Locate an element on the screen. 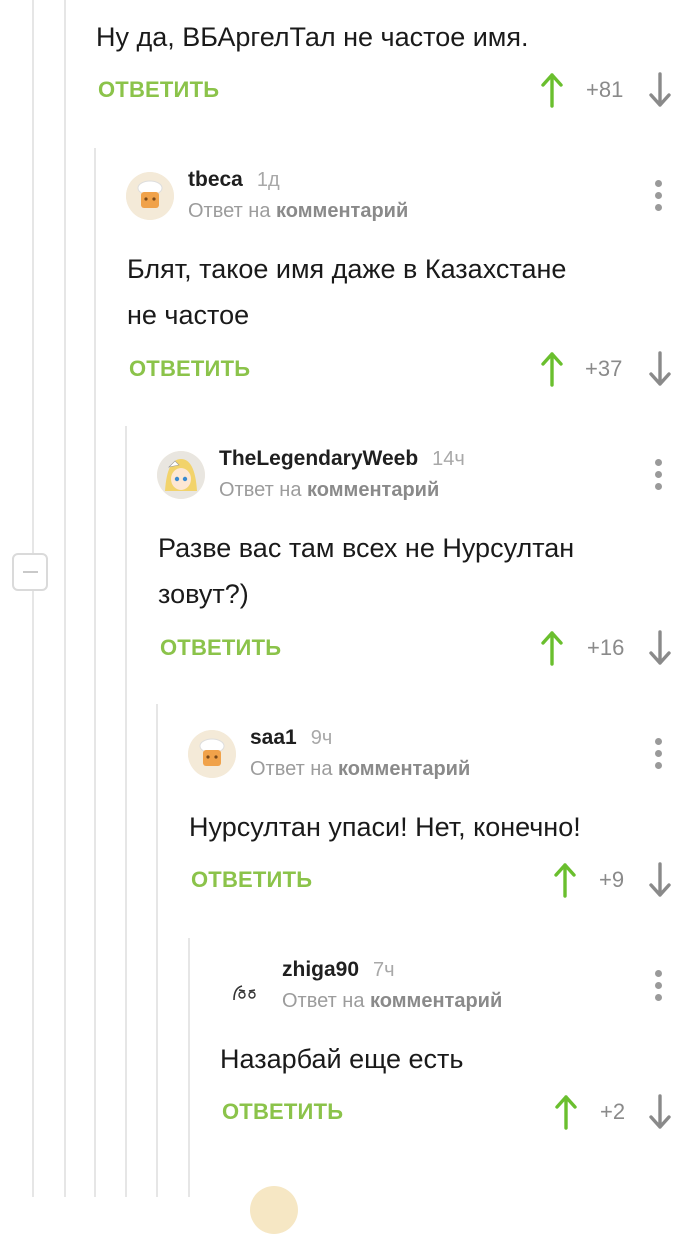 The image size is (700, 1234). comment-text: Нурсултан упаси! Нет, конечно! is located at coordinates (385, 827).